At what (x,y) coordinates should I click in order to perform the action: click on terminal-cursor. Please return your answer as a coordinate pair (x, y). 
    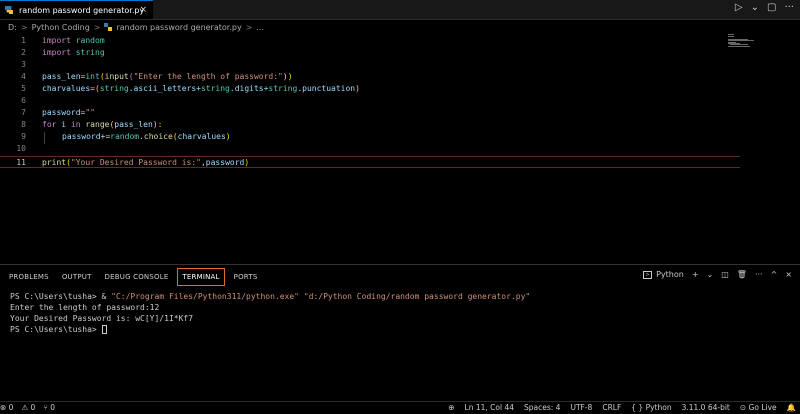
    Looking at the image, I should click on (104, 329).